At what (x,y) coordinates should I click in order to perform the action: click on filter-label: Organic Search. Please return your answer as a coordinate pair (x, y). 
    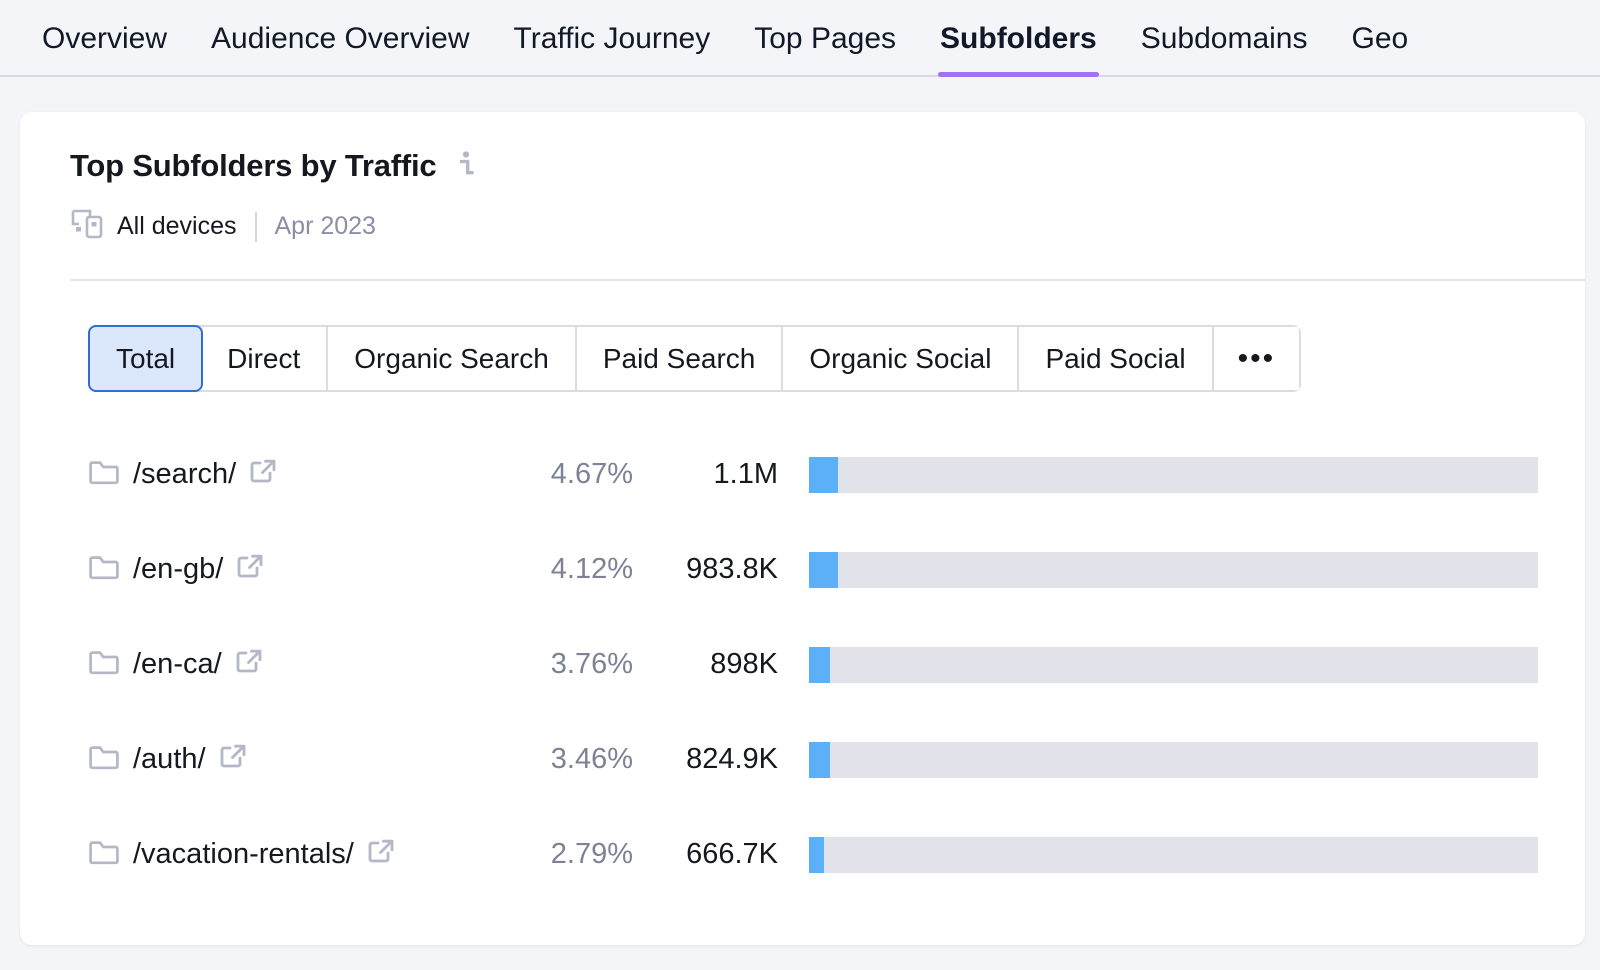
    Looking at the image, I should click on (451, 358).